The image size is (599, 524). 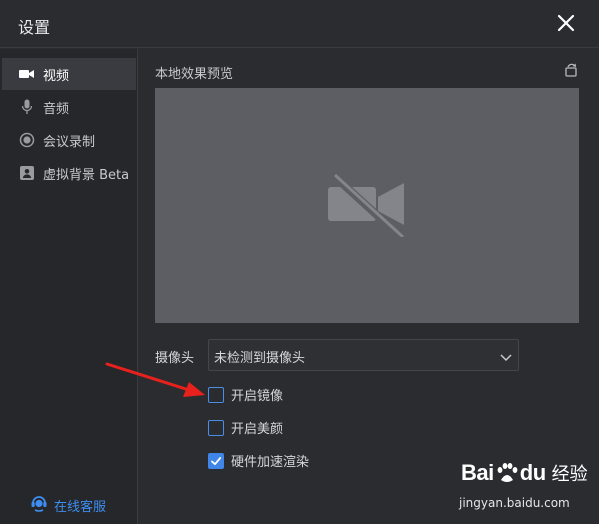 What do you see at coordinates (569, 474) in the screenshot?
I see `watermark-cn: 经验` at bounding box center [569, 474].